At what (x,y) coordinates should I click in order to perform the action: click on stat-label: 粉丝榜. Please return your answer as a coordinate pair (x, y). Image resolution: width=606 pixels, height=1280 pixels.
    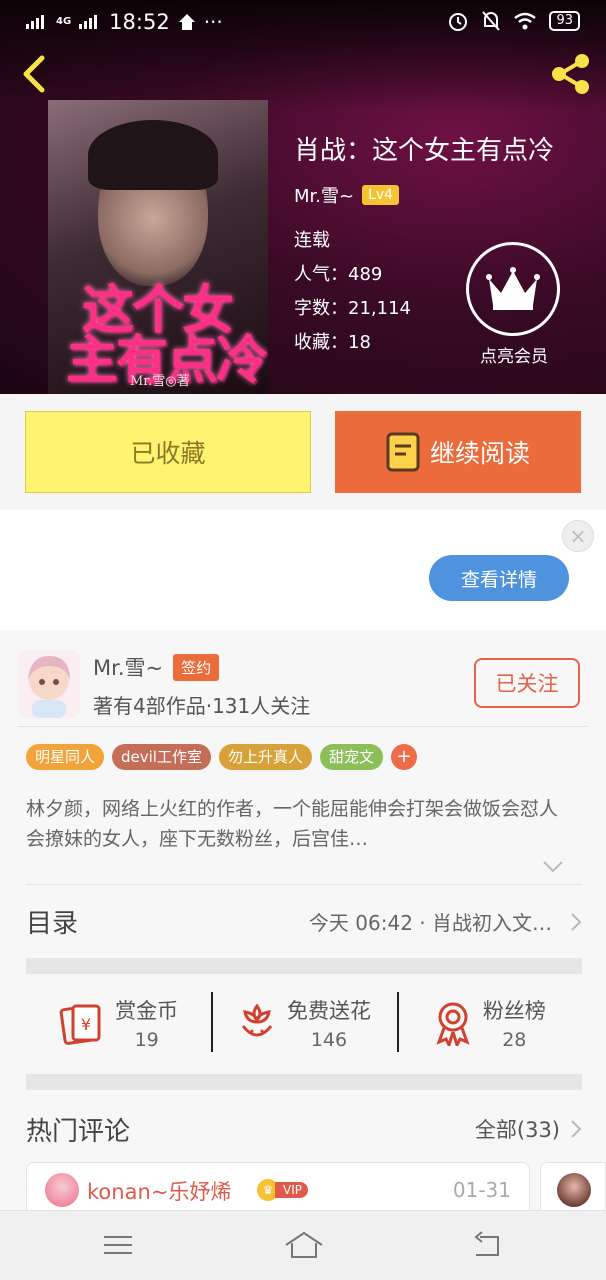
    Looking at the image, I should click on (514, 1011).